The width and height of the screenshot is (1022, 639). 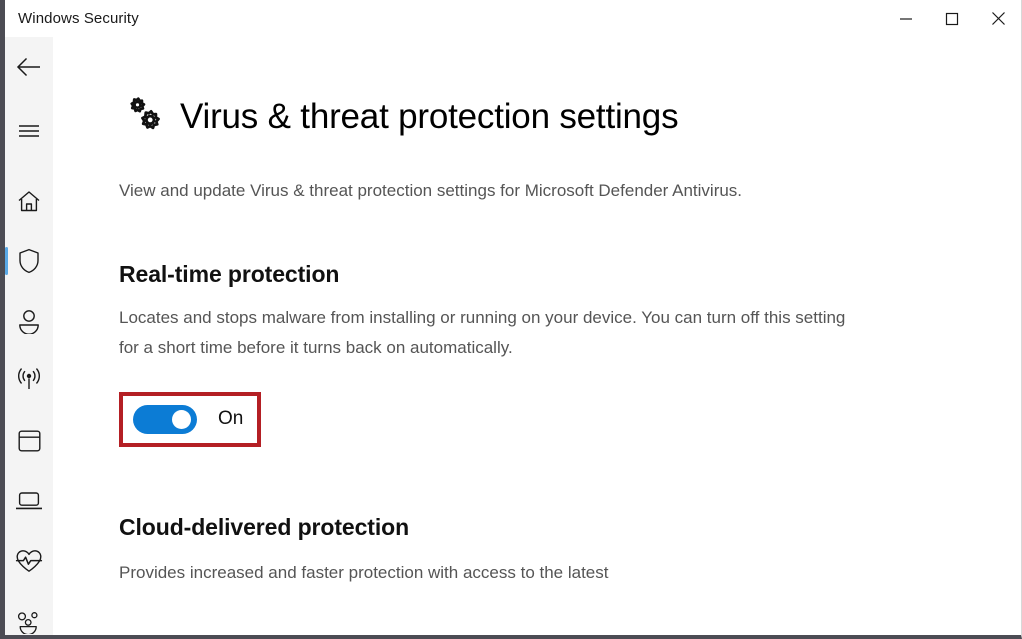 I want to click on page-title: Virus & threat protection settings, so click(x=429, y=117).